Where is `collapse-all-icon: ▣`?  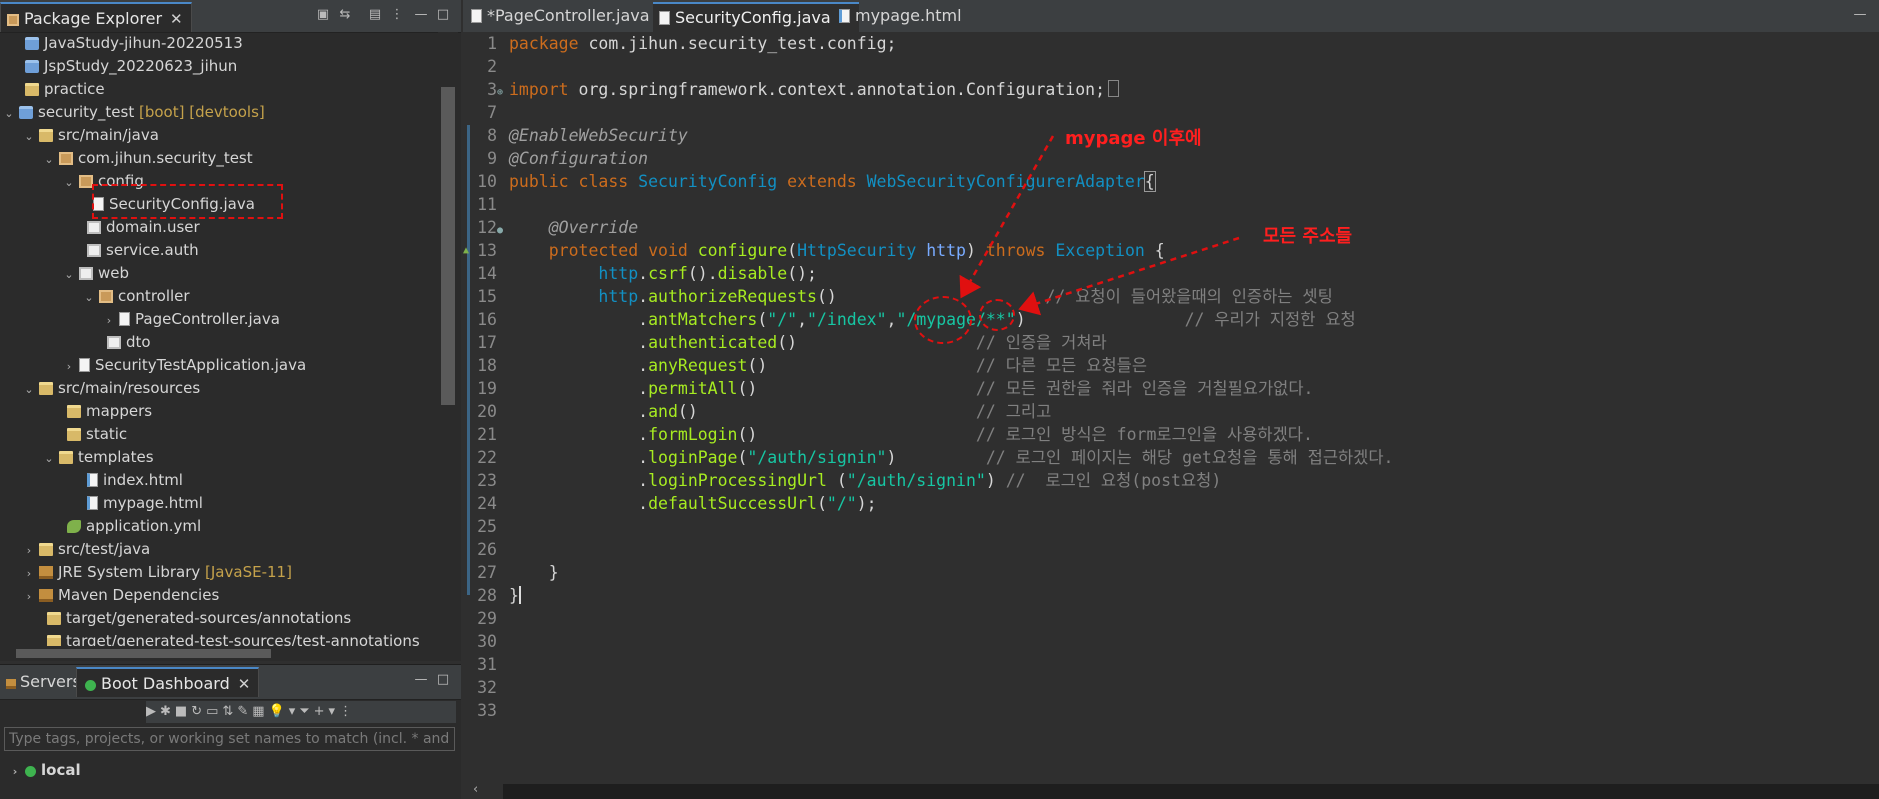 collapse-all-icon: ▣ is located at coordinates (323, 15).